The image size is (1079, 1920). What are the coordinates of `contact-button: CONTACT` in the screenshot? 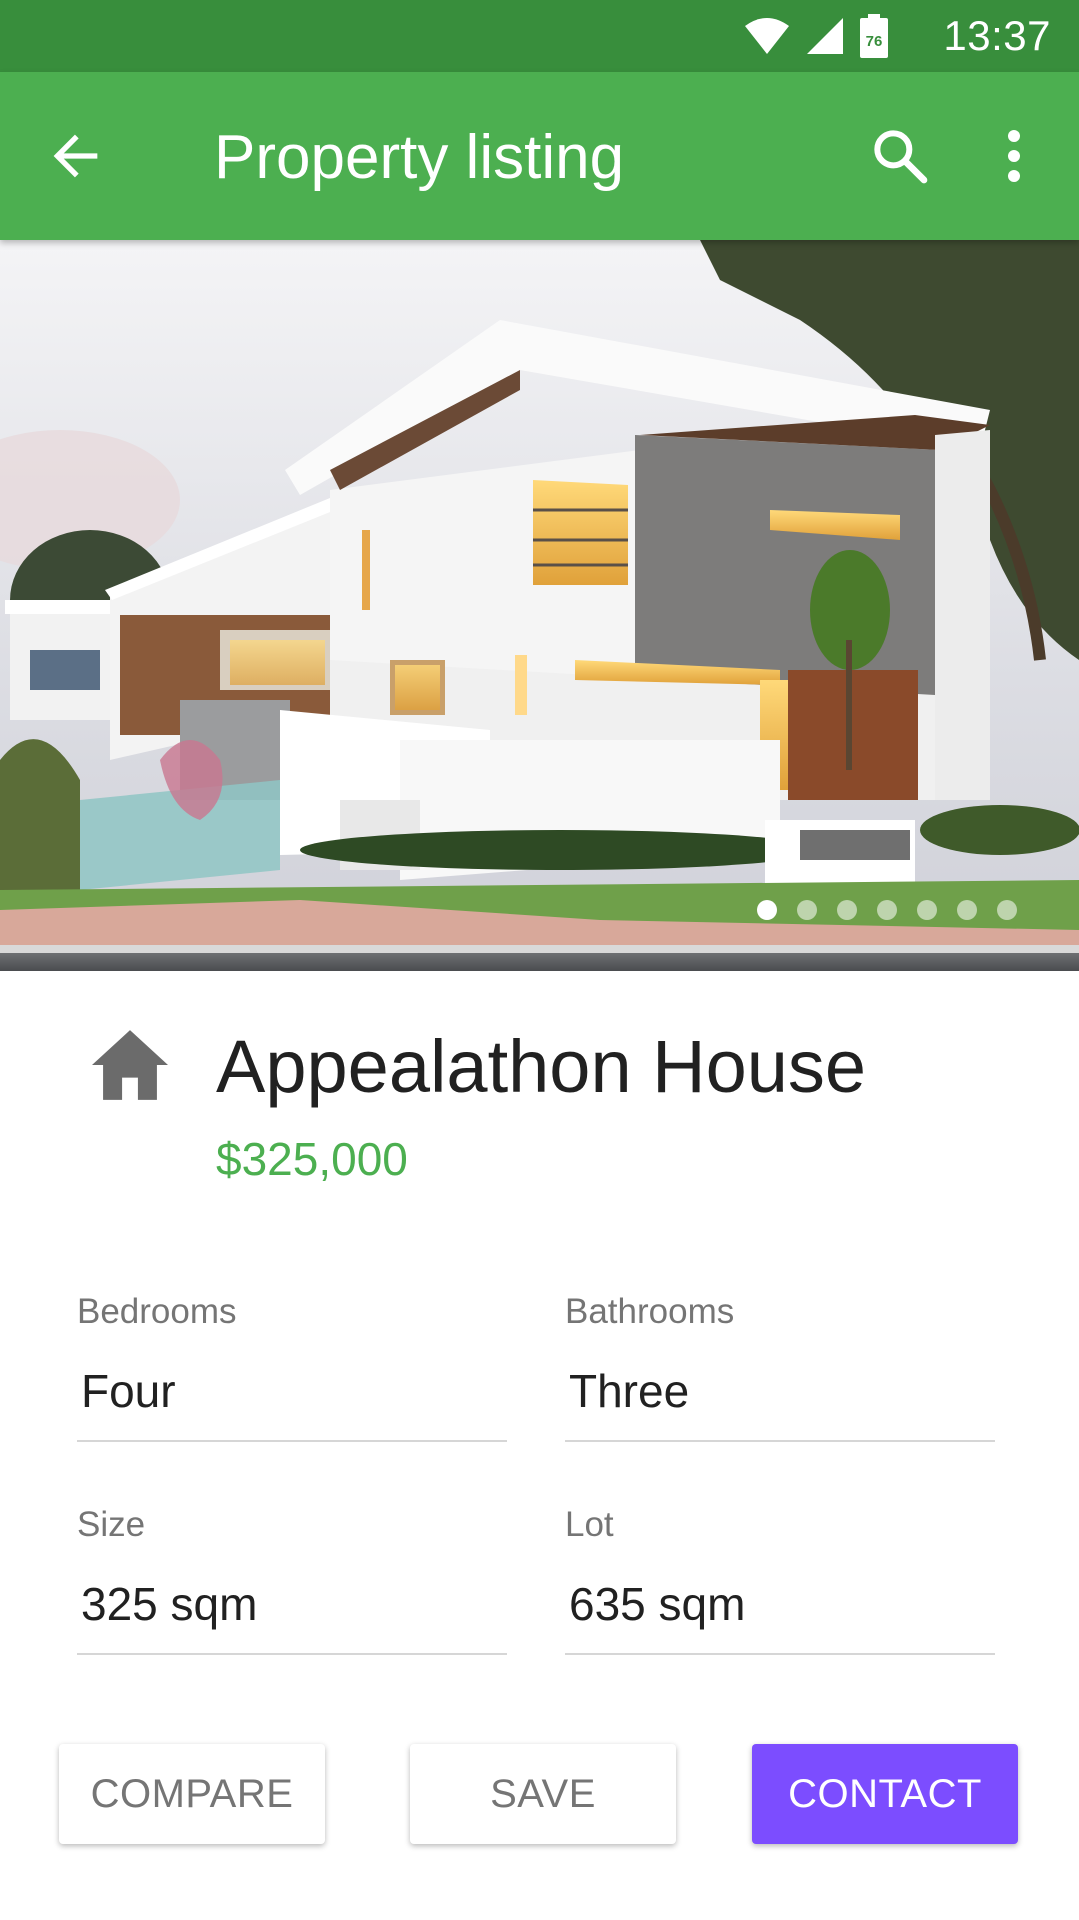 It's located at (885, 1794).